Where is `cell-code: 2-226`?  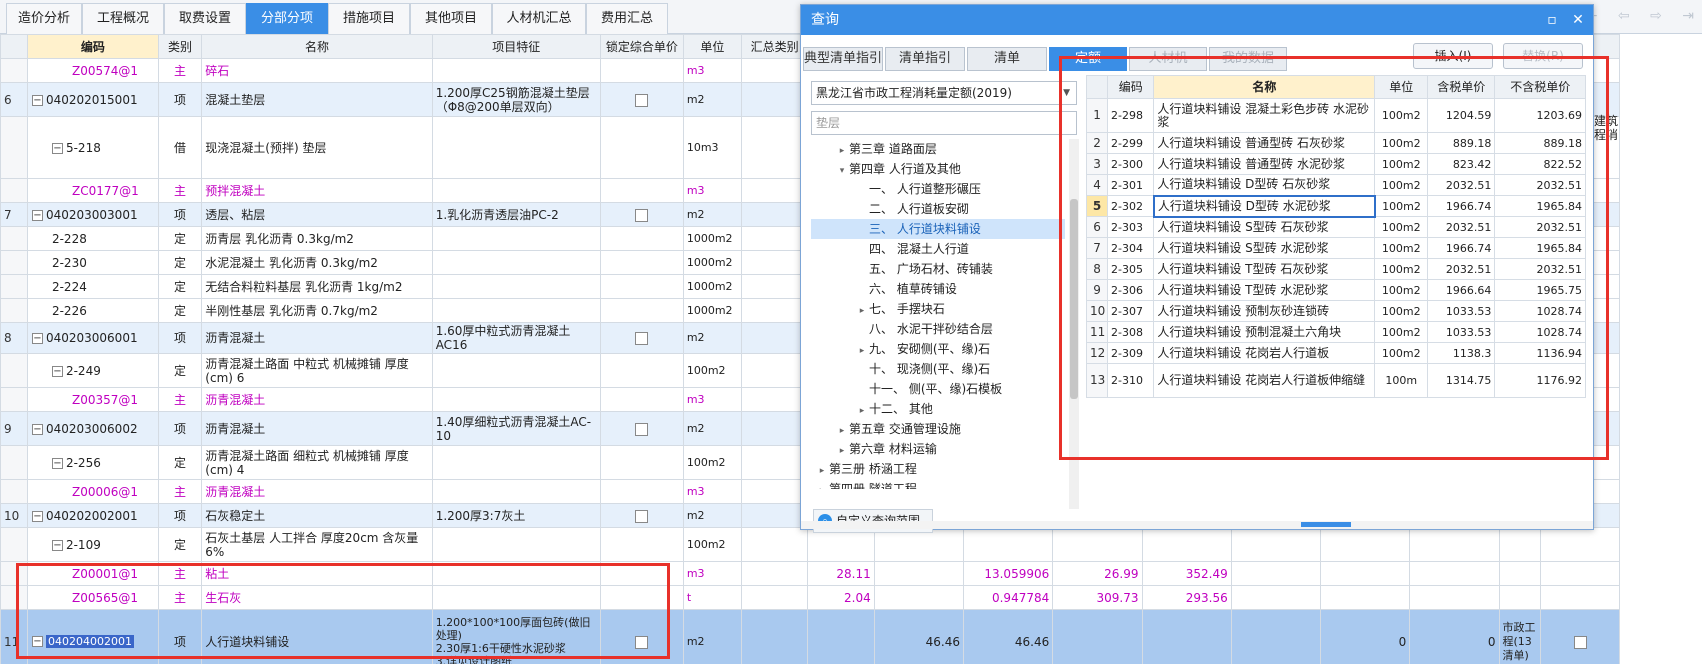
cell-code: 2-226 is located at coordinates (92, 310).